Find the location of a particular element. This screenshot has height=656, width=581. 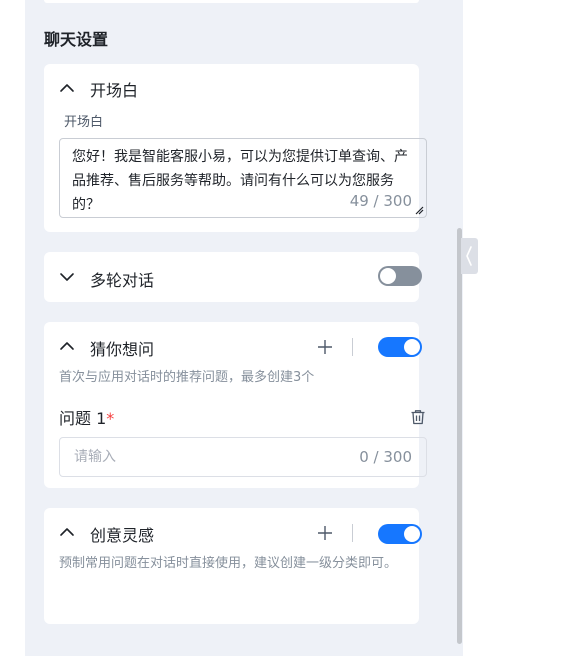

trash-icon is located at coordinates (418, 417).